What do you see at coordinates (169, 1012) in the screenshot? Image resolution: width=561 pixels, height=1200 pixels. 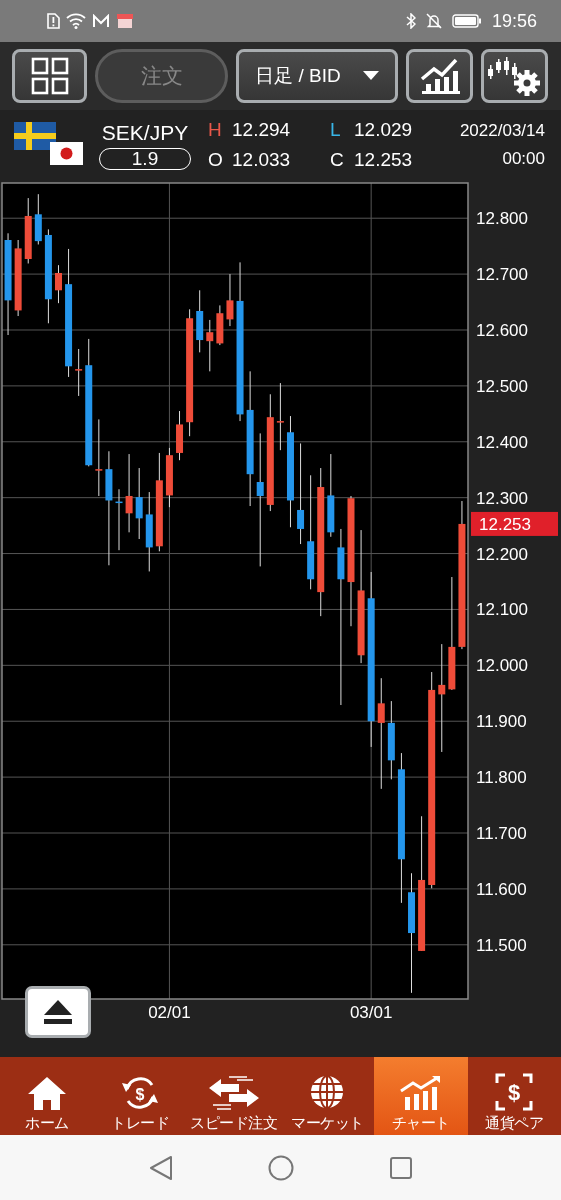 I see `axis-label: 02/01` at bounding box center [169, 1012].